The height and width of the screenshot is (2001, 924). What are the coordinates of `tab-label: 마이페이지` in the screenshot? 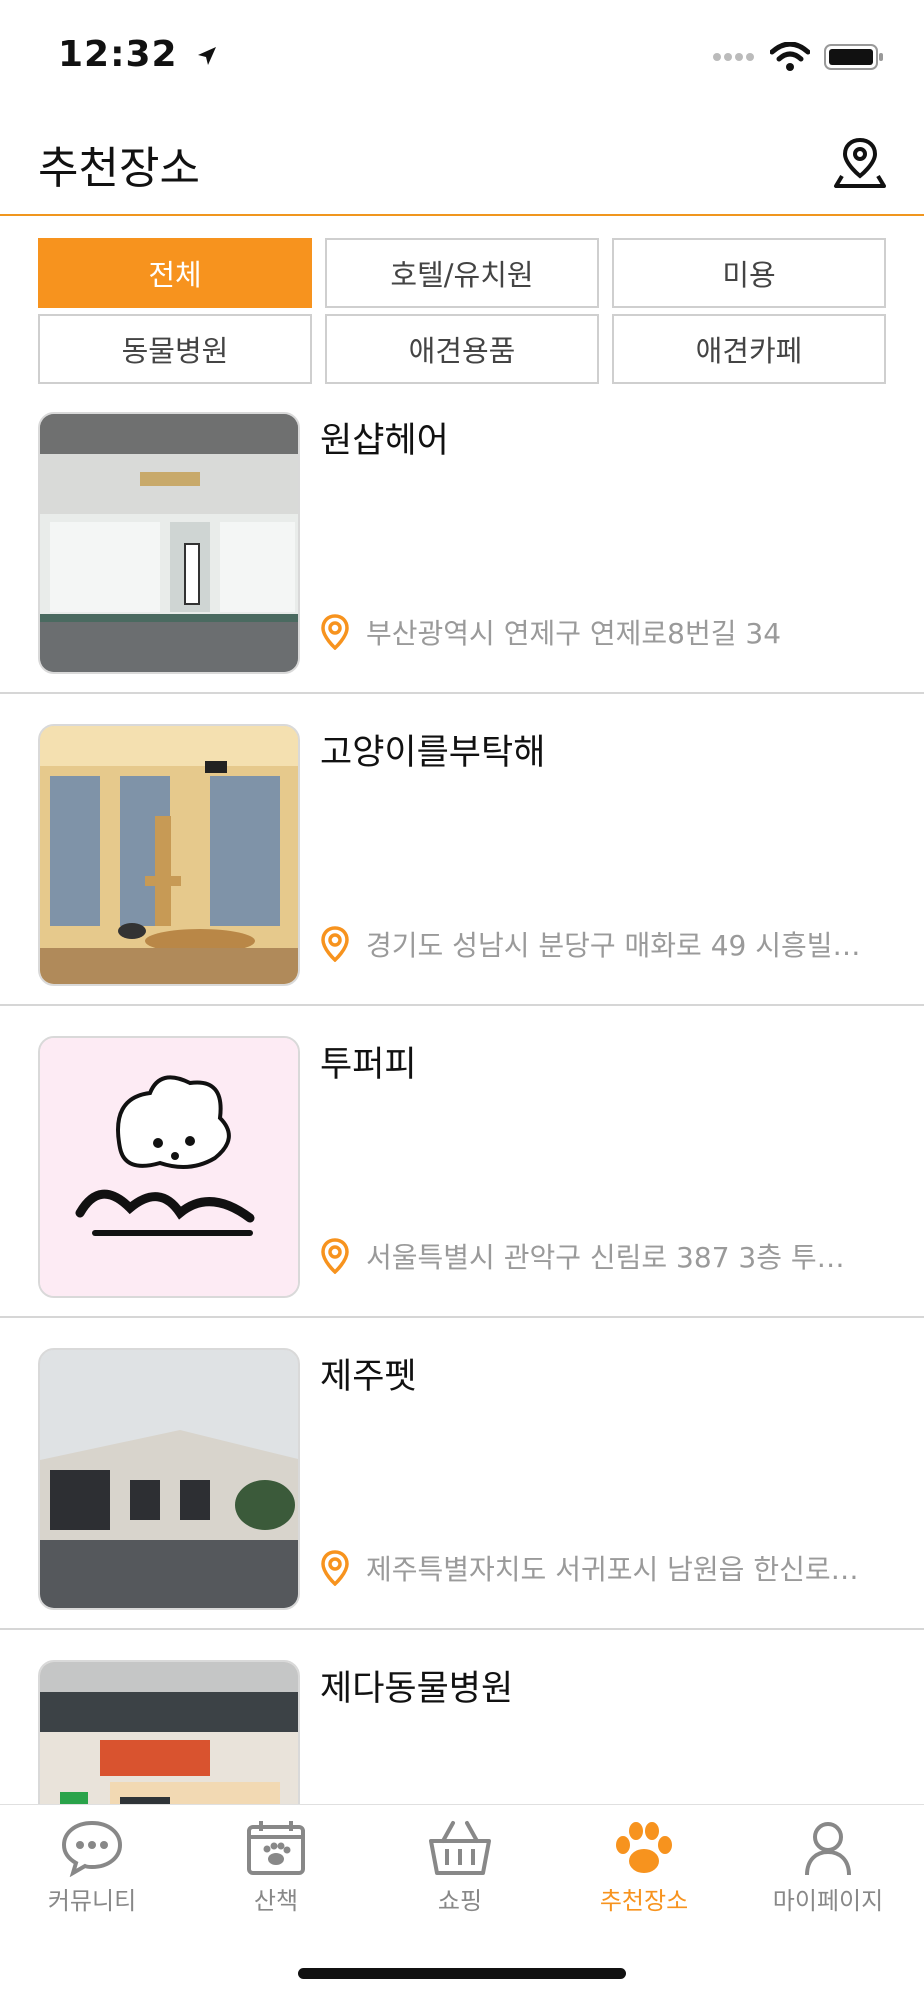 It's located at (828, 1901).